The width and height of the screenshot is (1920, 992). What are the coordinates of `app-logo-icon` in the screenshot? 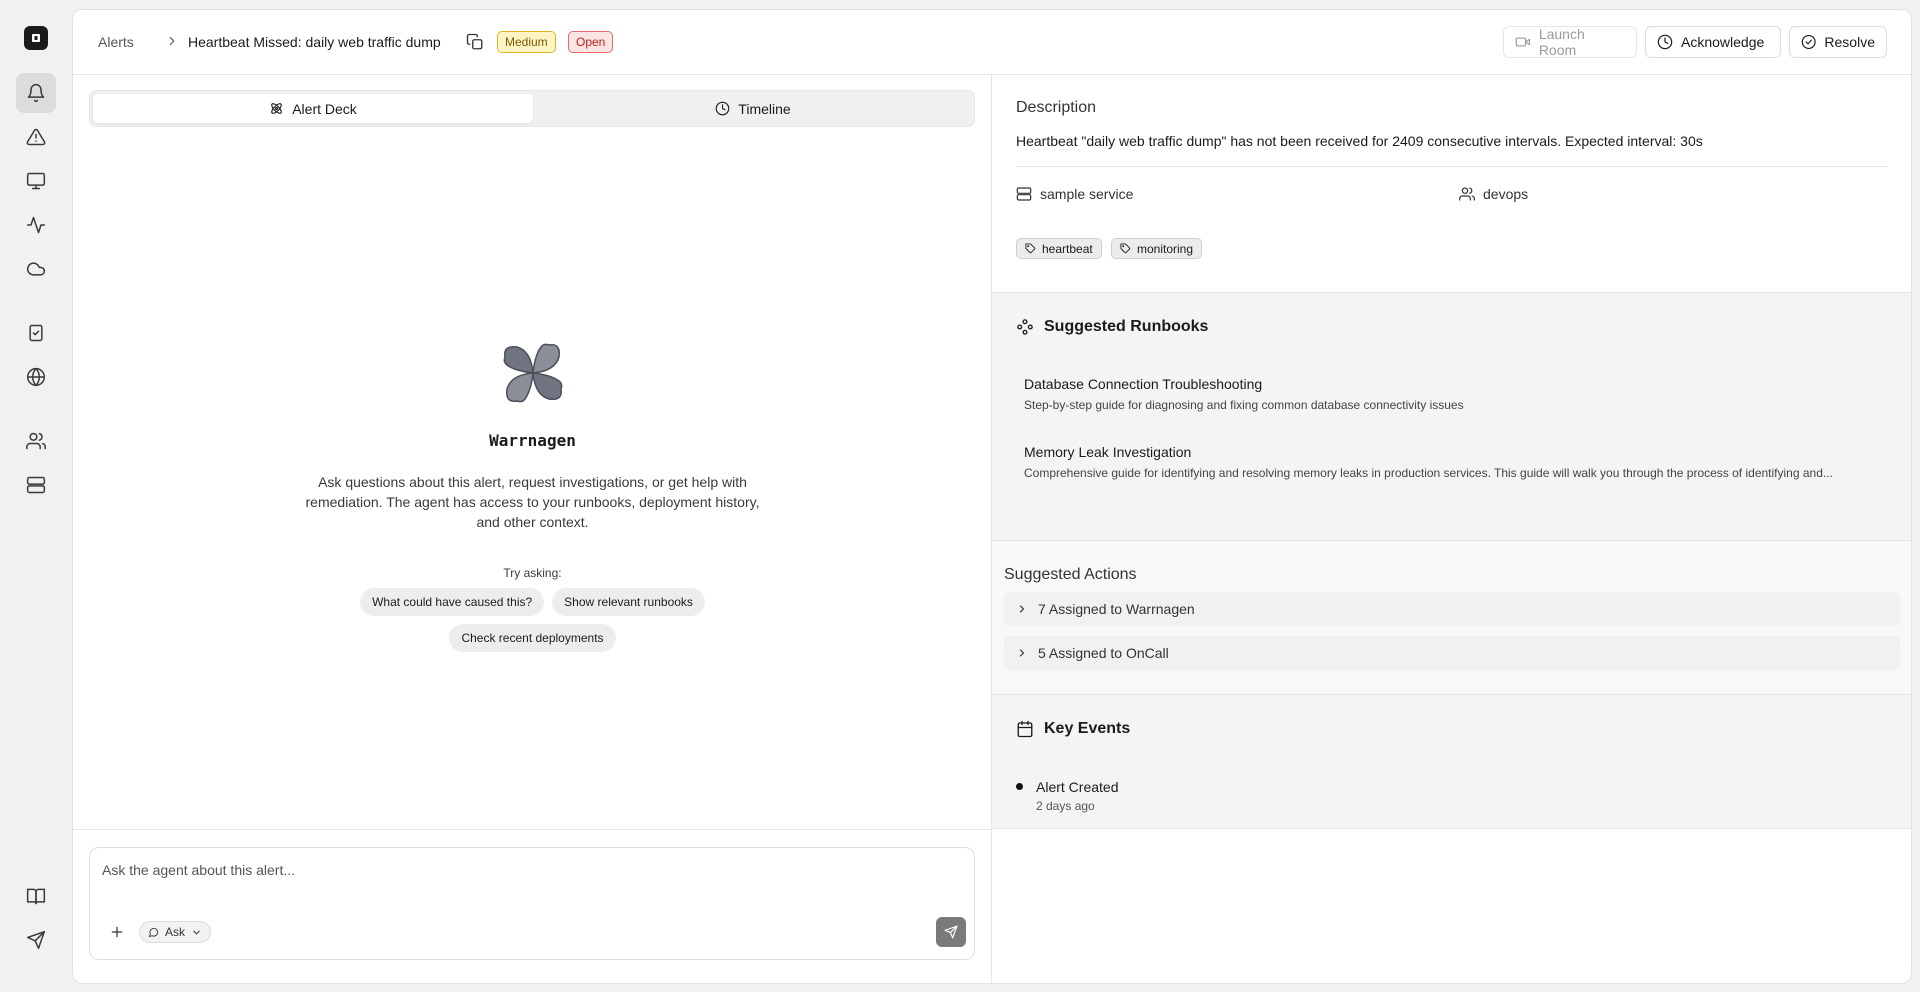 It's located at (36, 38).